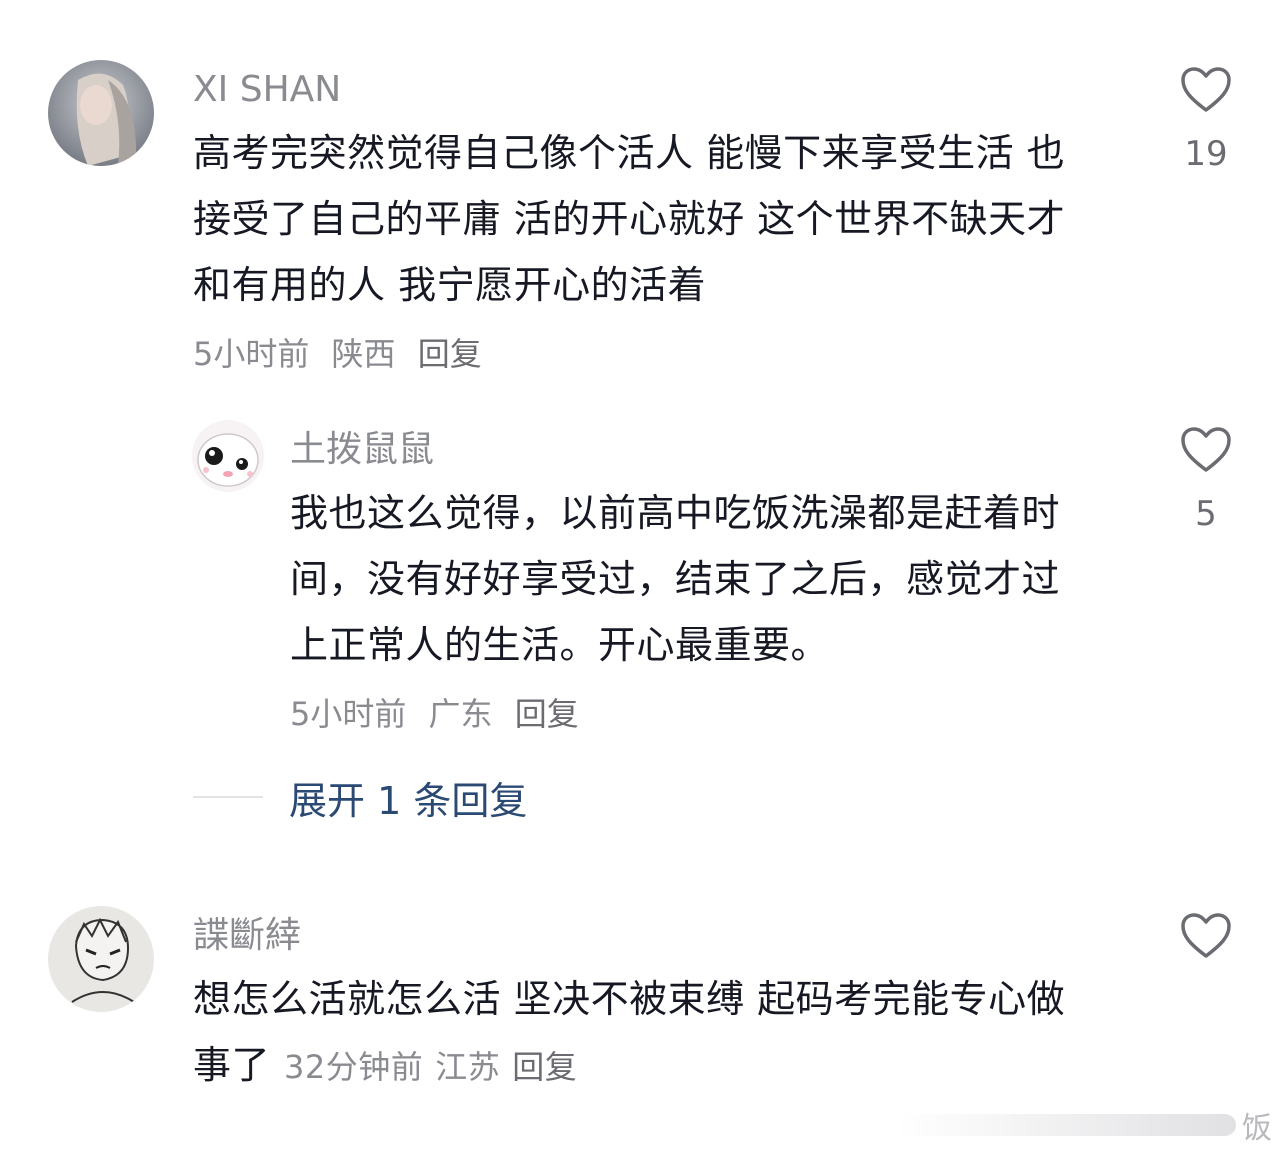 Image resolution: width=1284 pixels, height=1161 pixels. I want to click on expand-replies: 展开 1 条回复, so click(360, 797).